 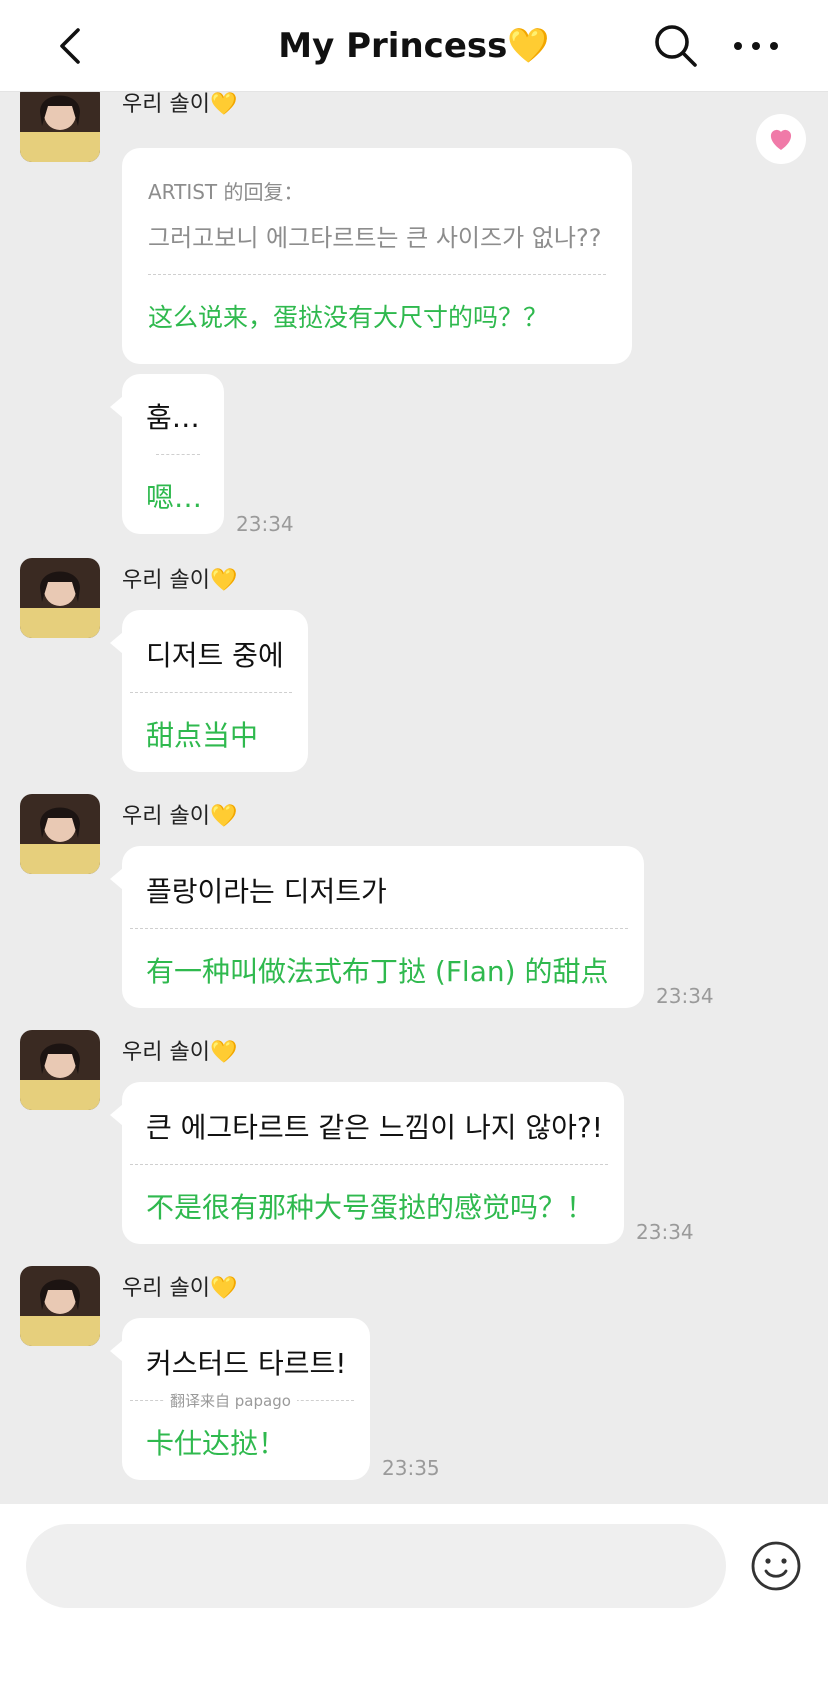 I want to click on search-icon, so click(x=676, y=46).